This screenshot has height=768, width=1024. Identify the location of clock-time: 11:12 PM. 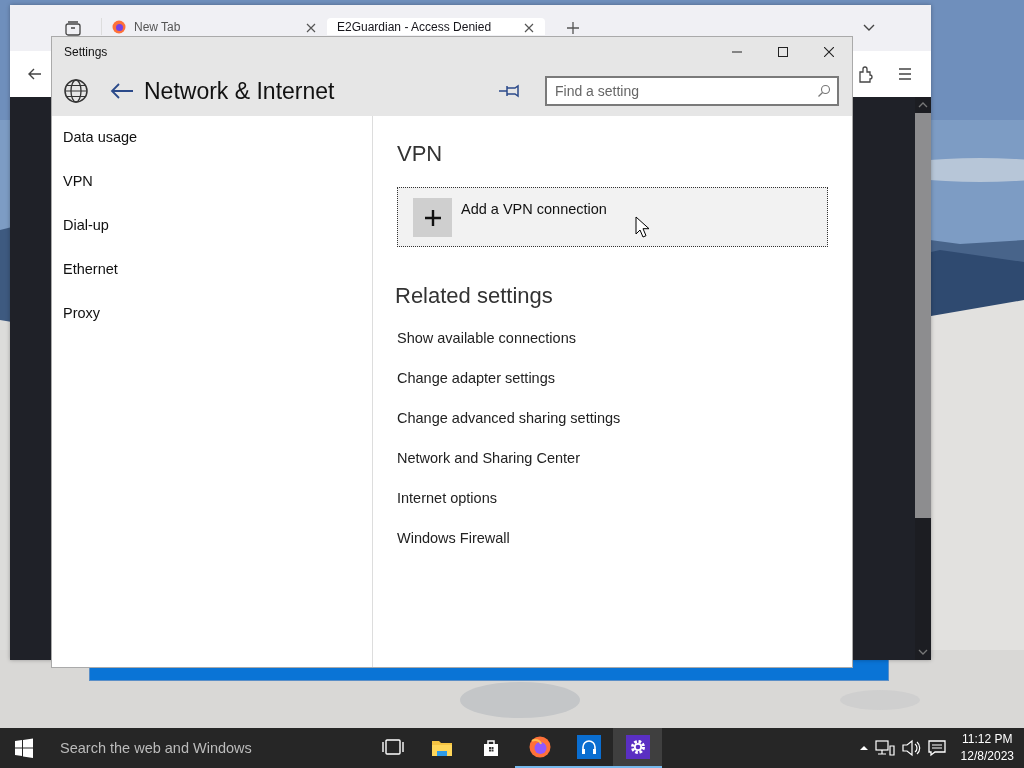
(987, 739).